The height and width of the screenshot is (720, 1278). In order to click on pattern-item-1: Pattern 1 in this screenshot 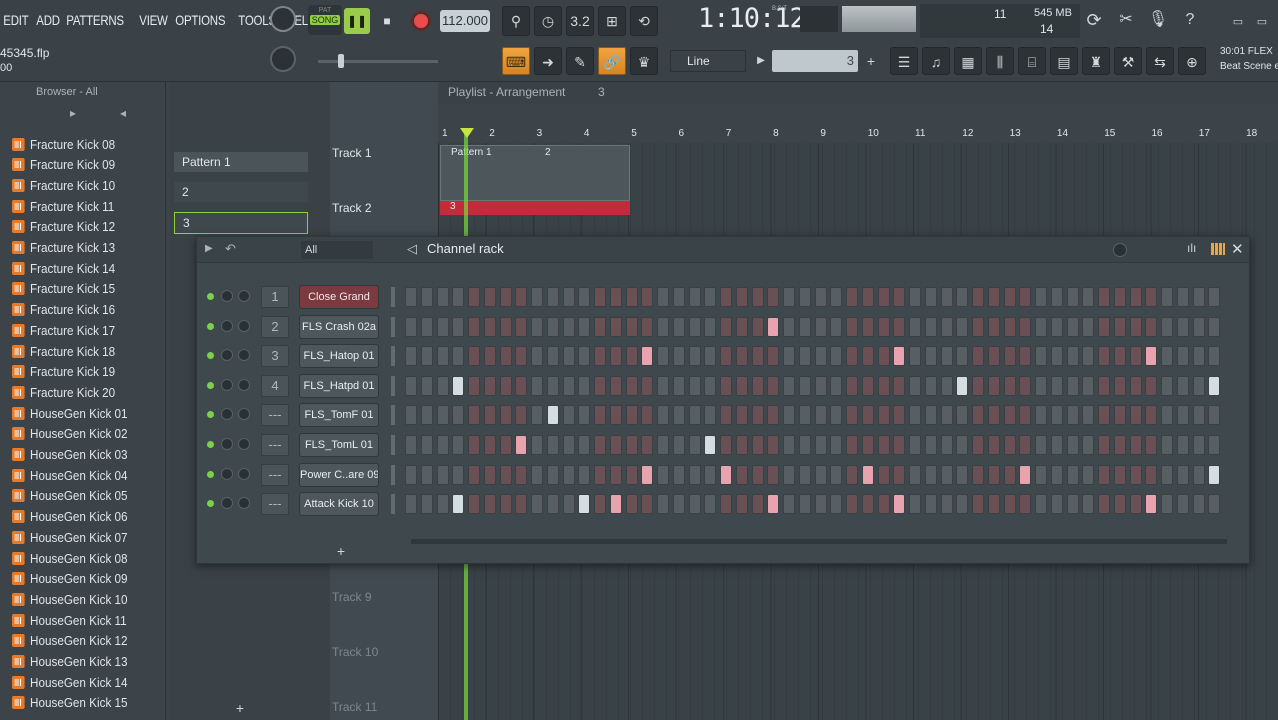, I will do `click(241, 162)`.